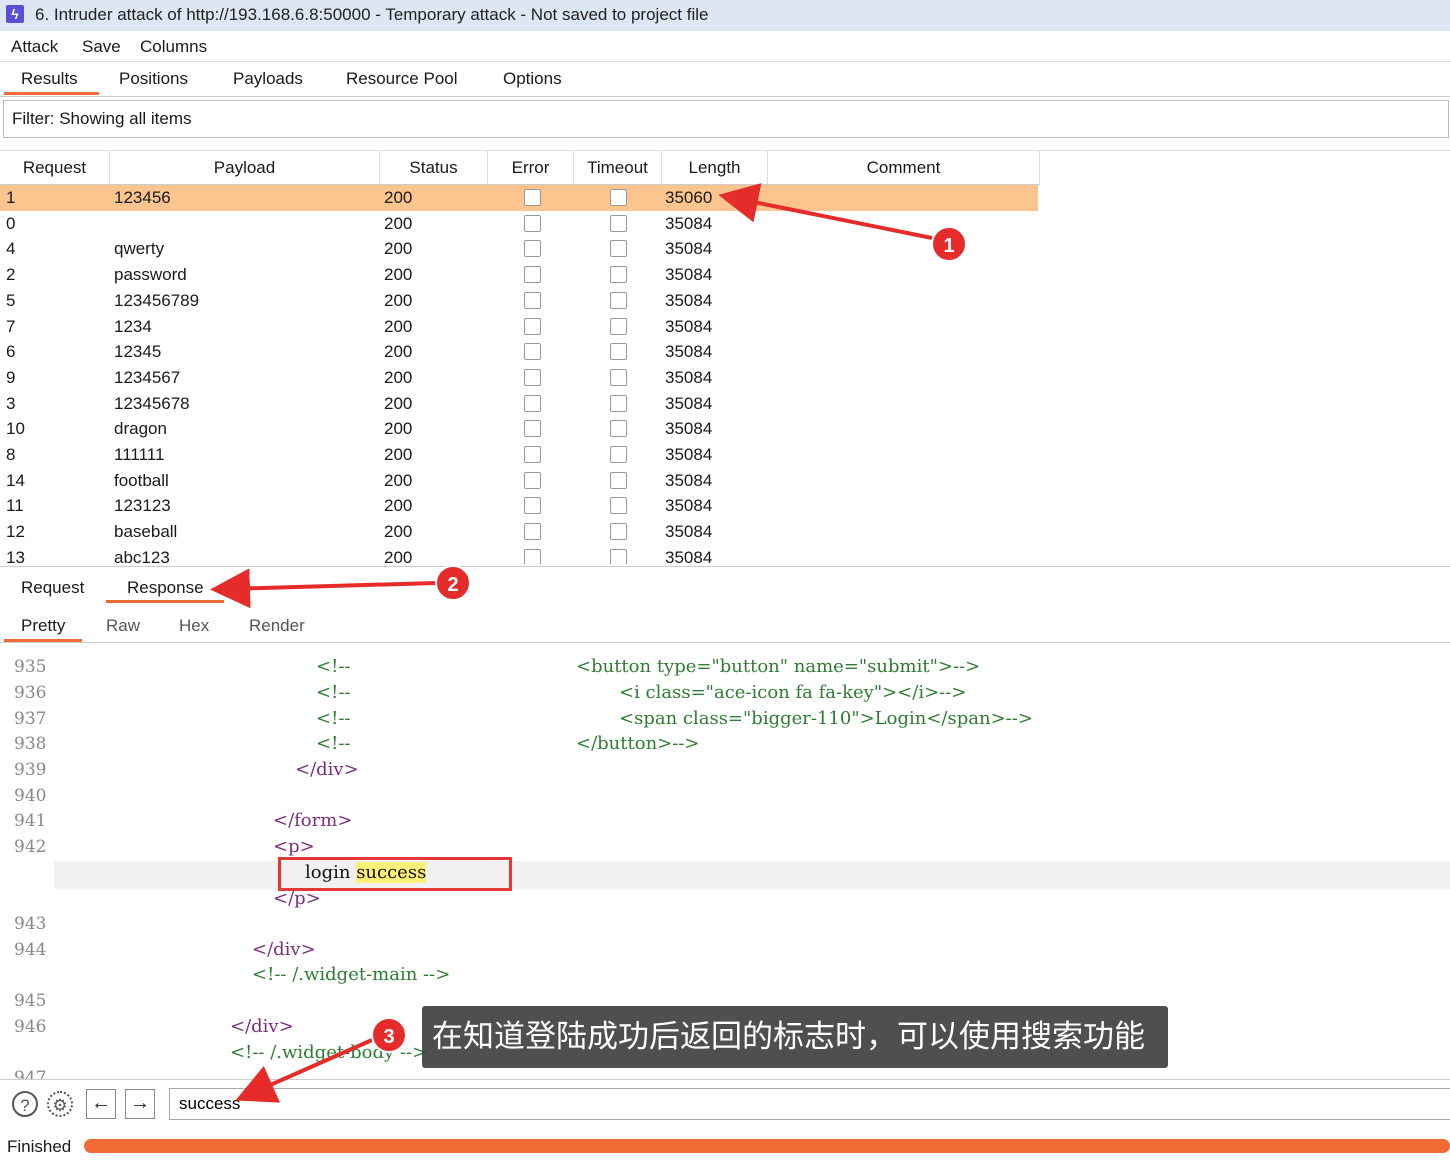 The height and width of the screenshot is (1160, 1450). I want to click on code-text: <i class="ace-icon fa fa-key"></i>-->, so click(793, 692).